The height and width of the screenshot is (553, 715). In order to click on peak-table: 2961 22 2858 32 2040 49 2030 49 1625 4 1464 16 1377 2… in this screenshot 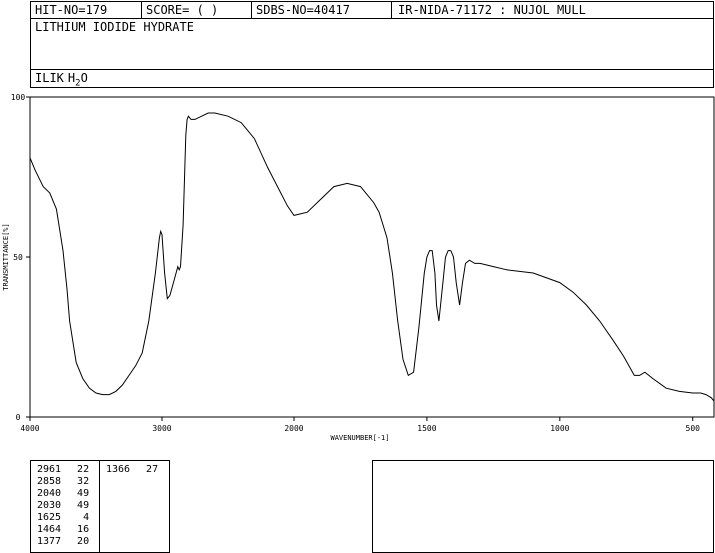, I will do `click(100, 506)`.